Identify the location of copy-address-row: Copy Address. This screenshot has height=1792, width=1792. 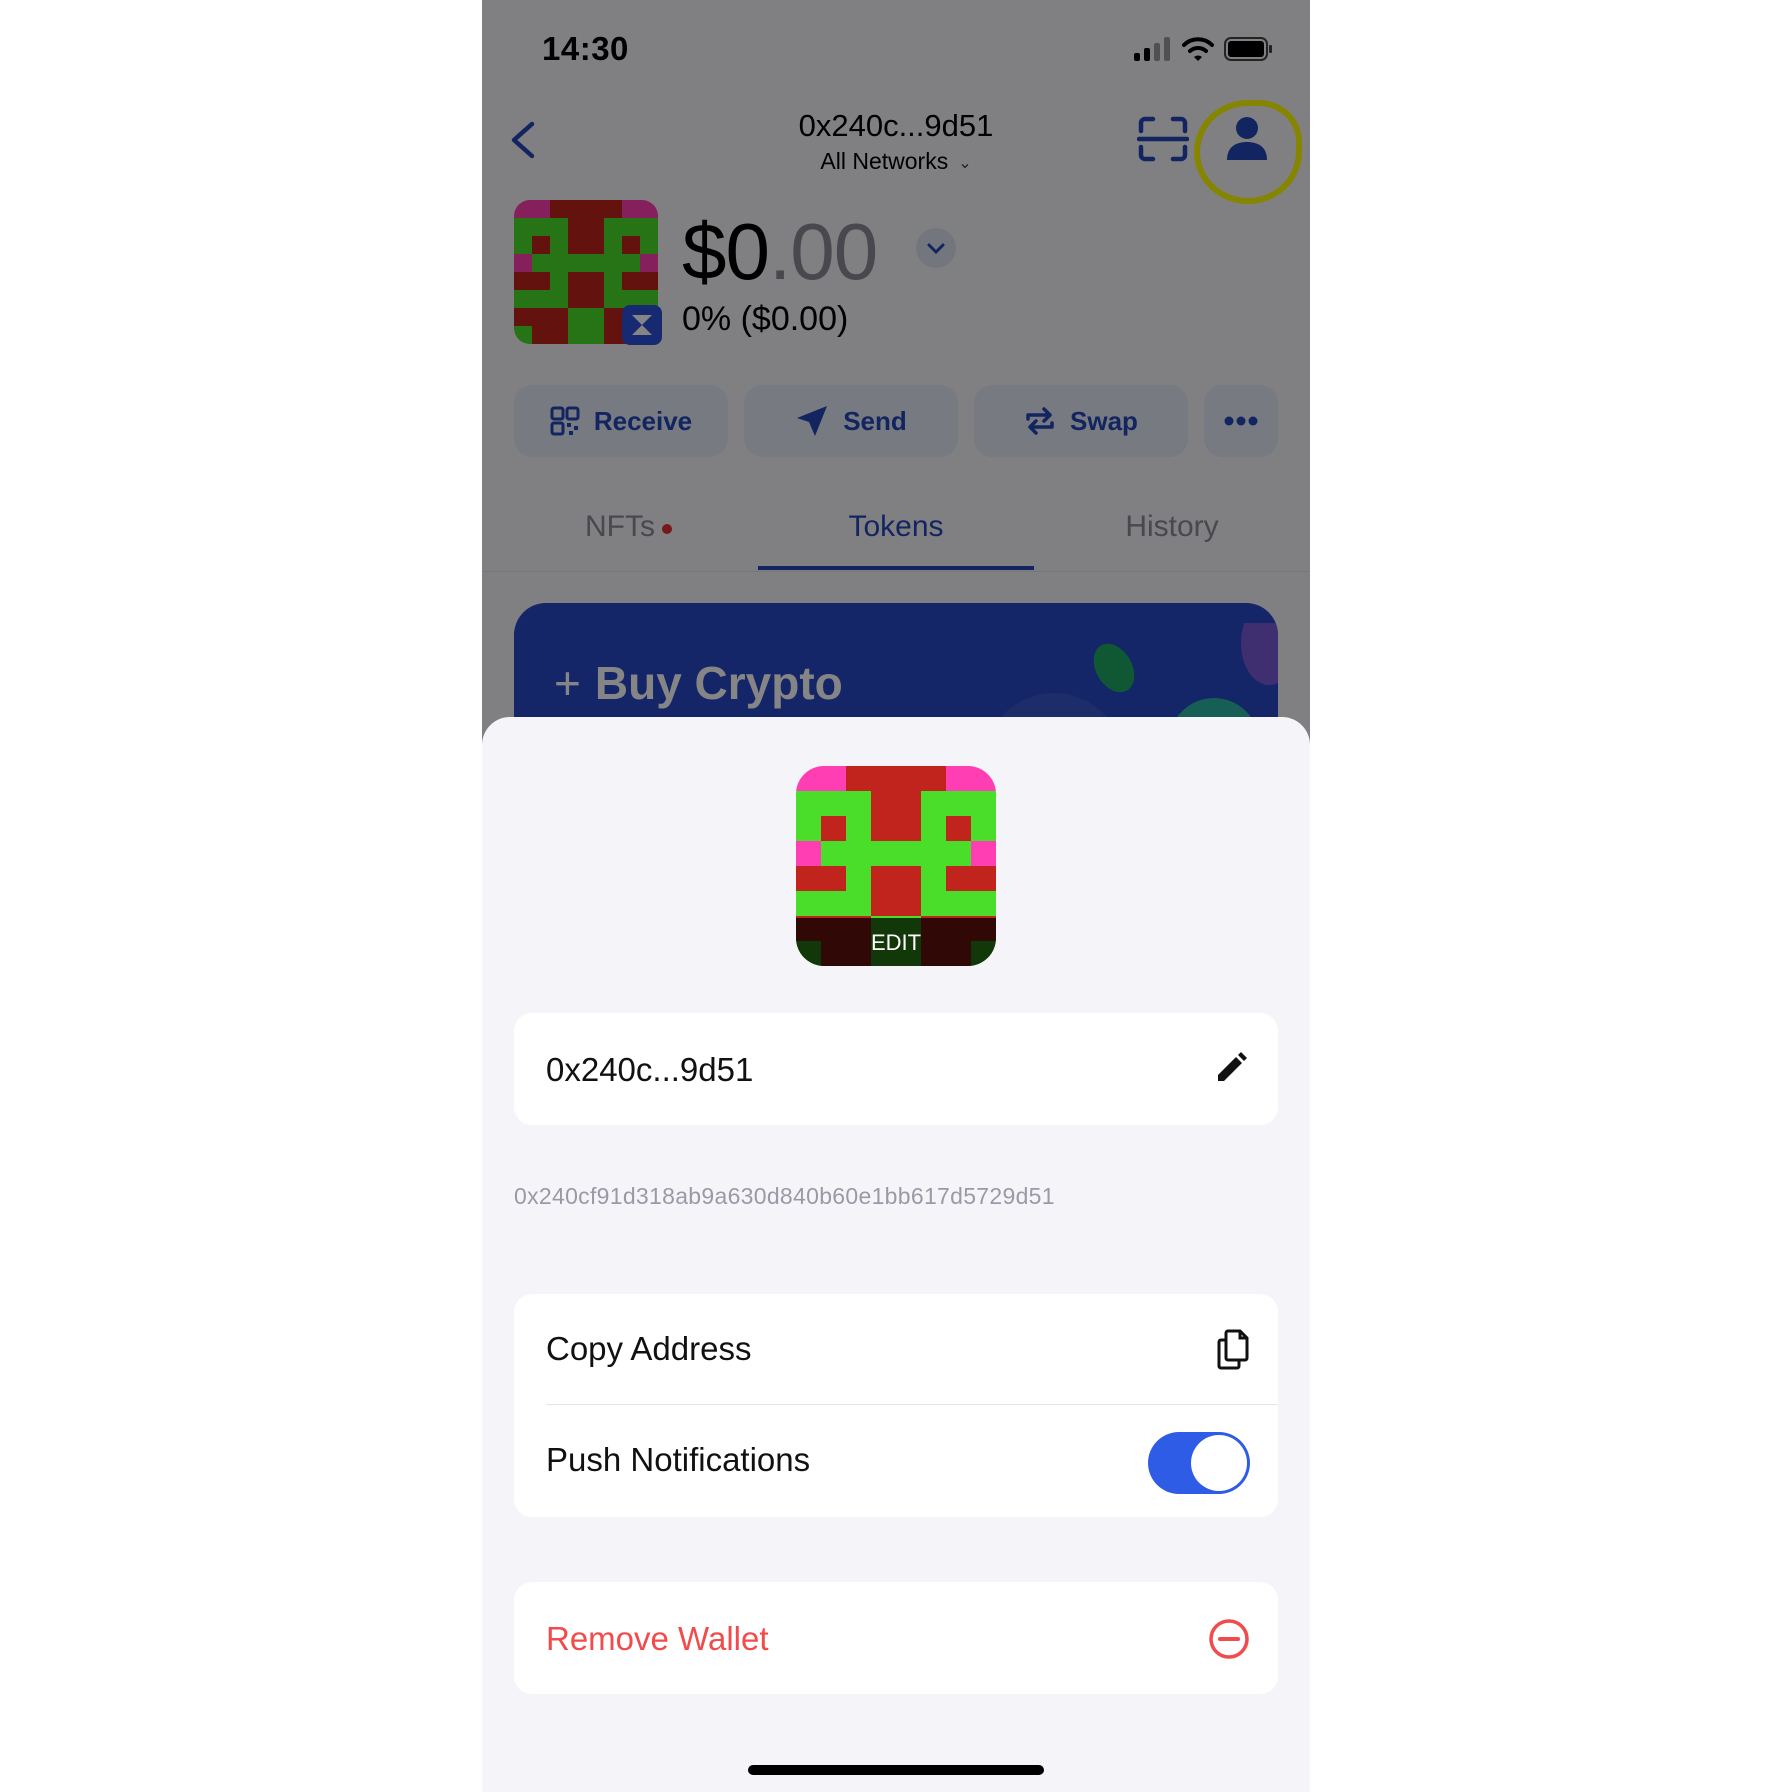
(896, 1349).